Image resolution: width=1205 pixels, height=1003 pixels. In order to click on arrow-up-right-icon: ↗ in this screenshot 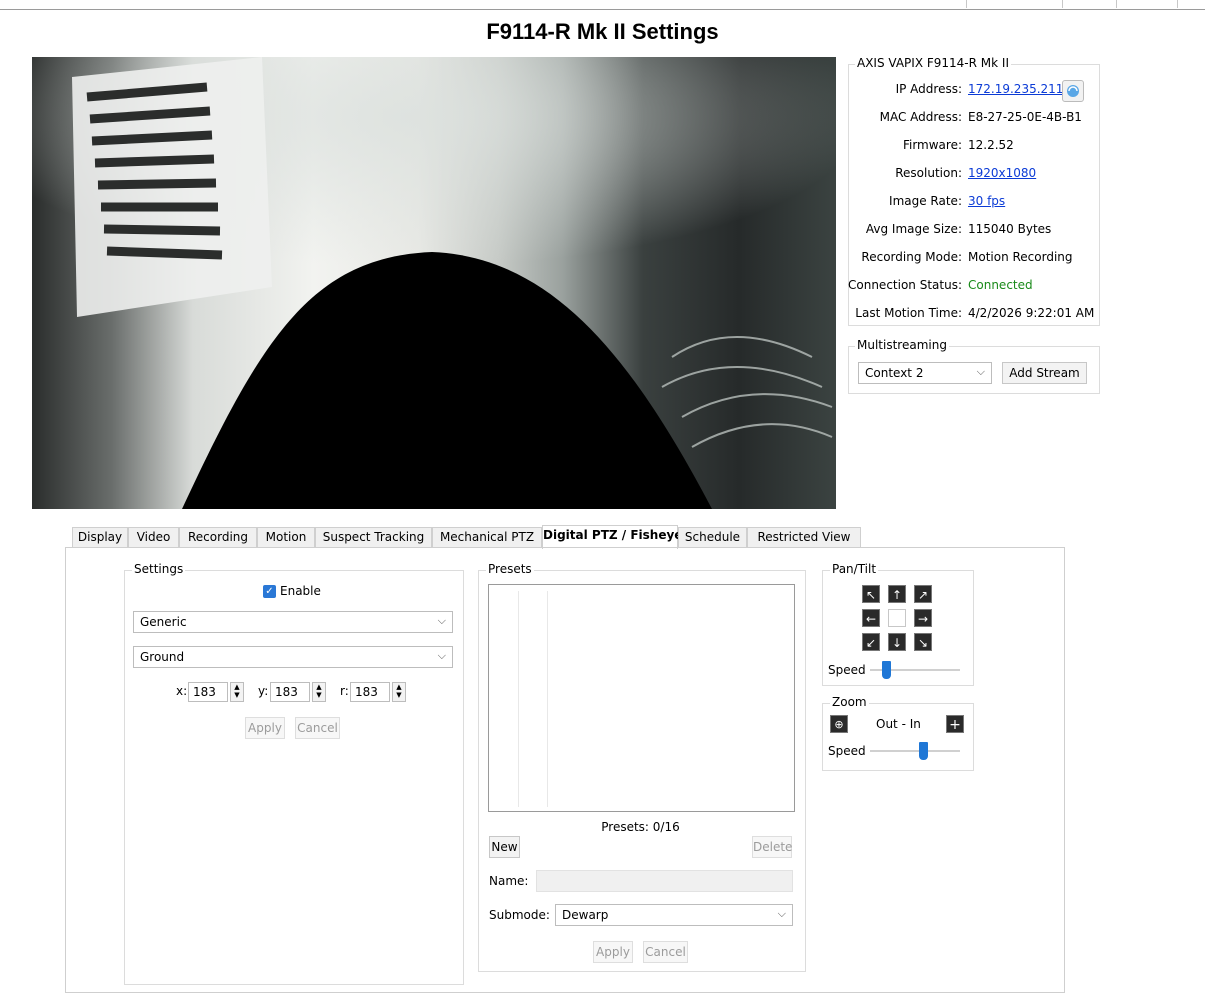, I will do `click(923, 594)`.